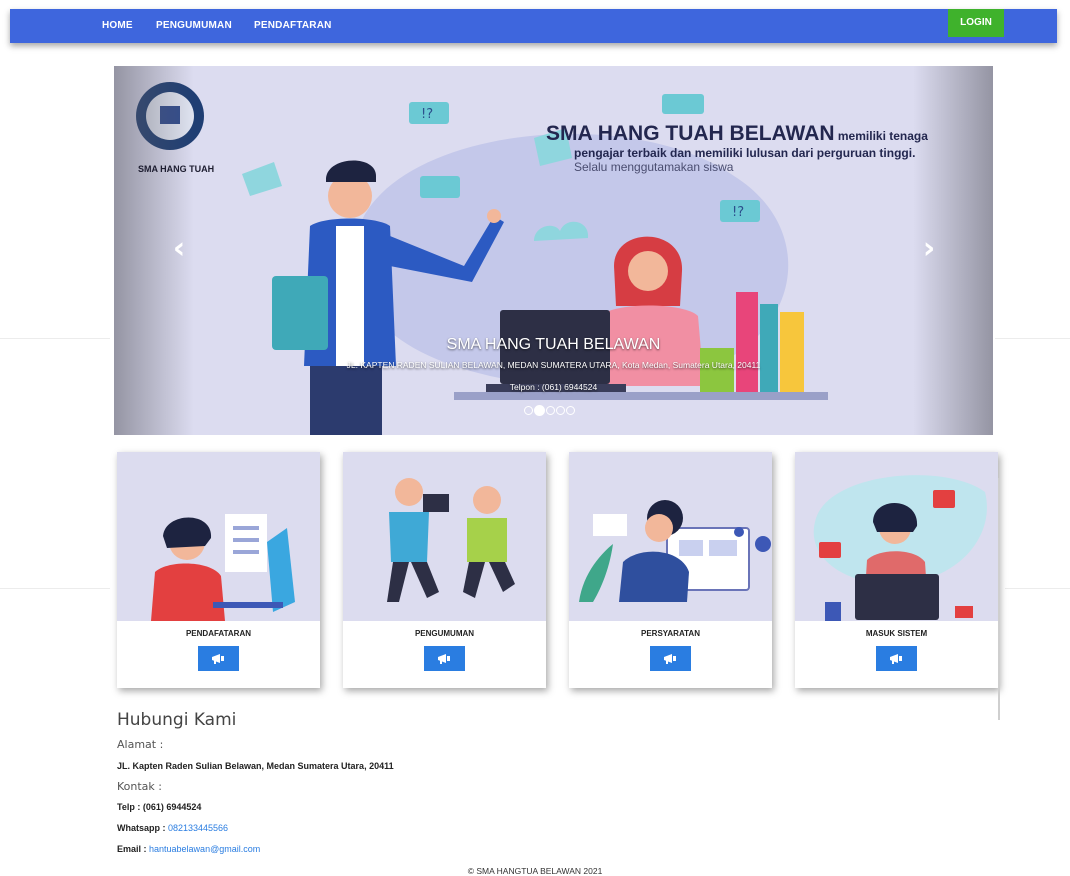  I want to click on chevron-right-icon: ›, so click(929, 249).